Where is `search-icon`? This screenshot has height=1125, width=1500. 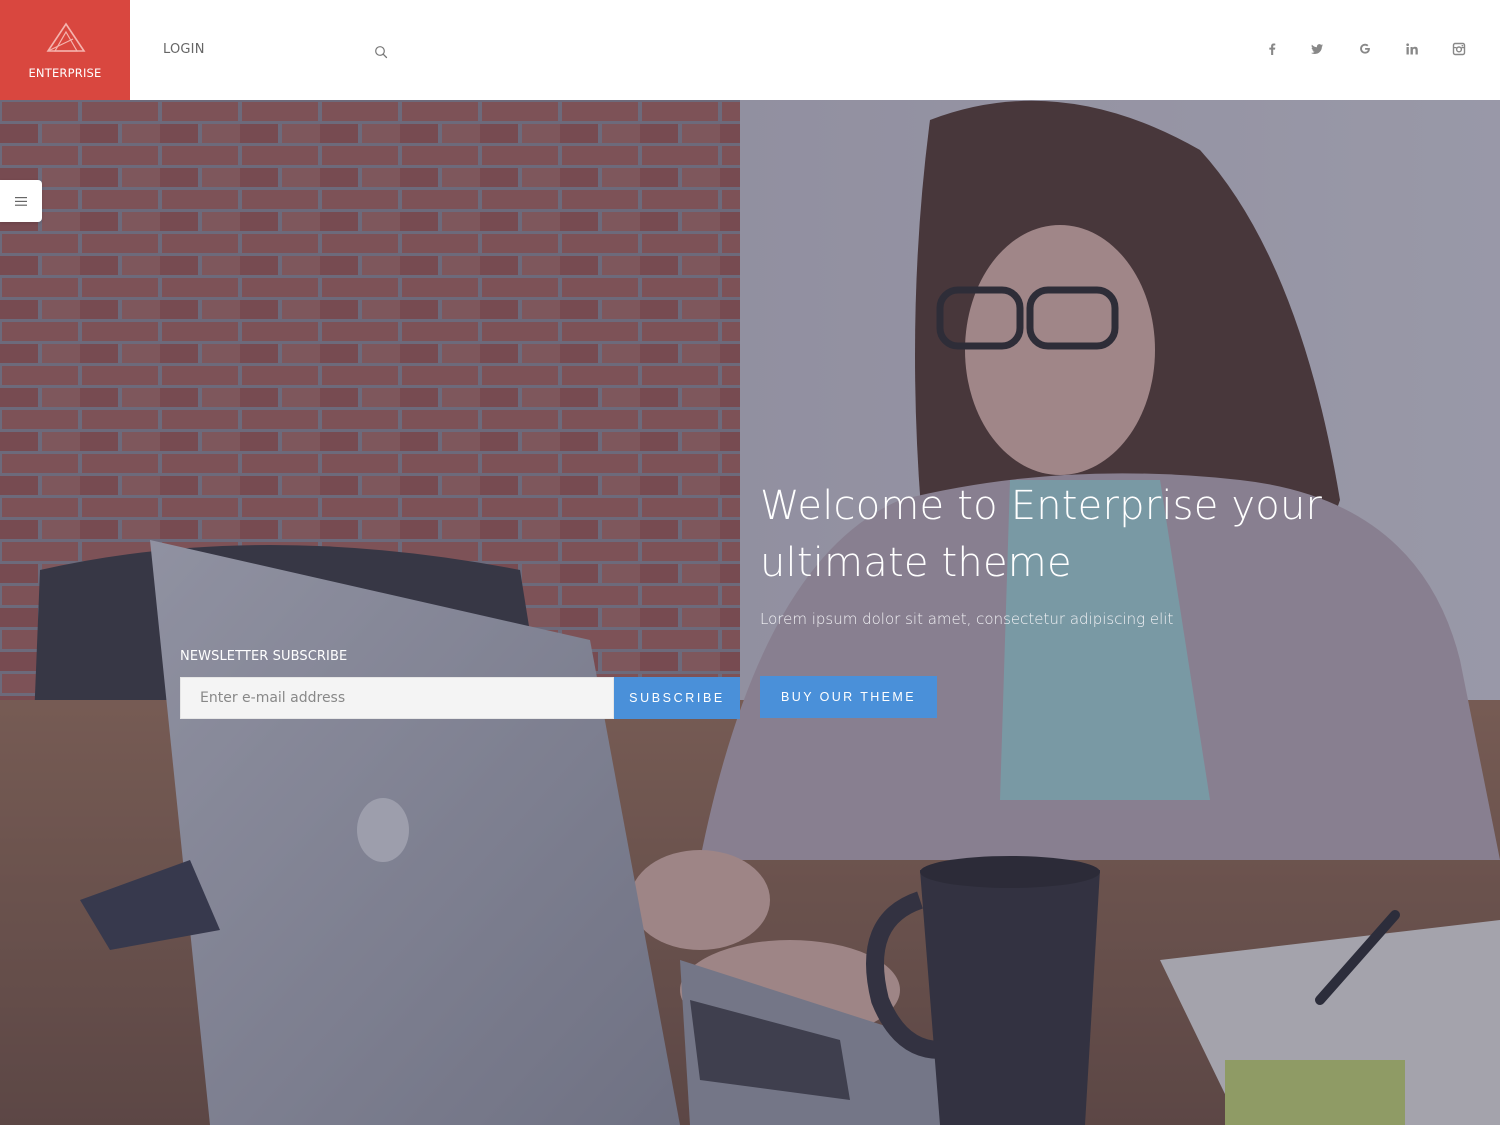 search-icon is located at coordinates (381, 52).